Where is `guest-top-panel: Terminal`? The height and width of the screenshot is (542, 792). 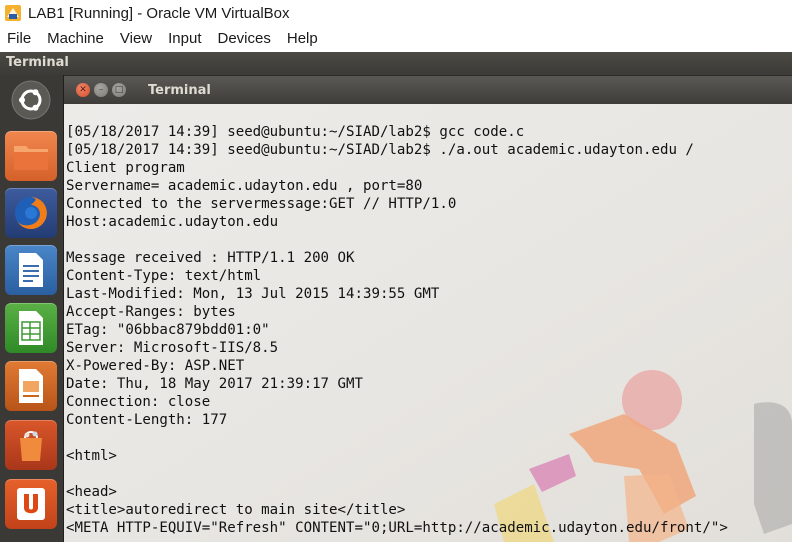 guest-top-panel: Terminal is located at coordinates (396, 63).